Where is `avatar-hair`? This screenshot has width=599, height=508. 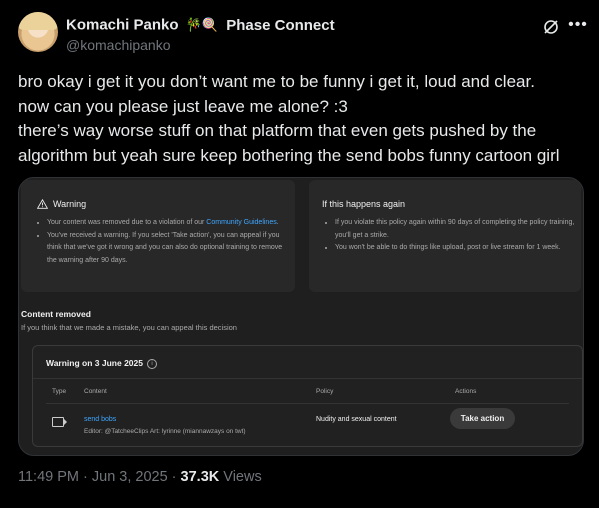 avatar-hair is located at coordinates (38, 21).